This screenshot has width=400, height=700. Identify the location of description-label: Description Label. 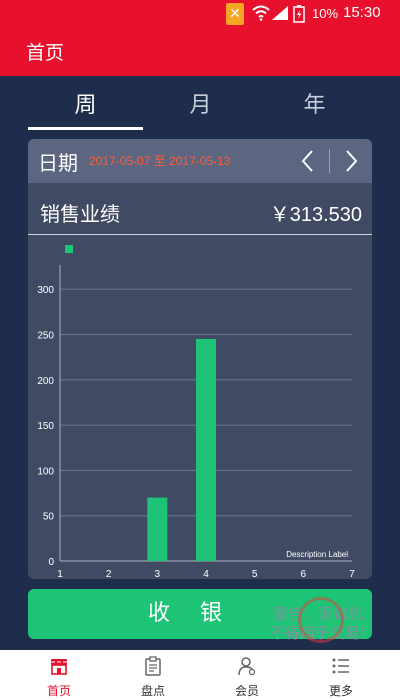
(317, 554).